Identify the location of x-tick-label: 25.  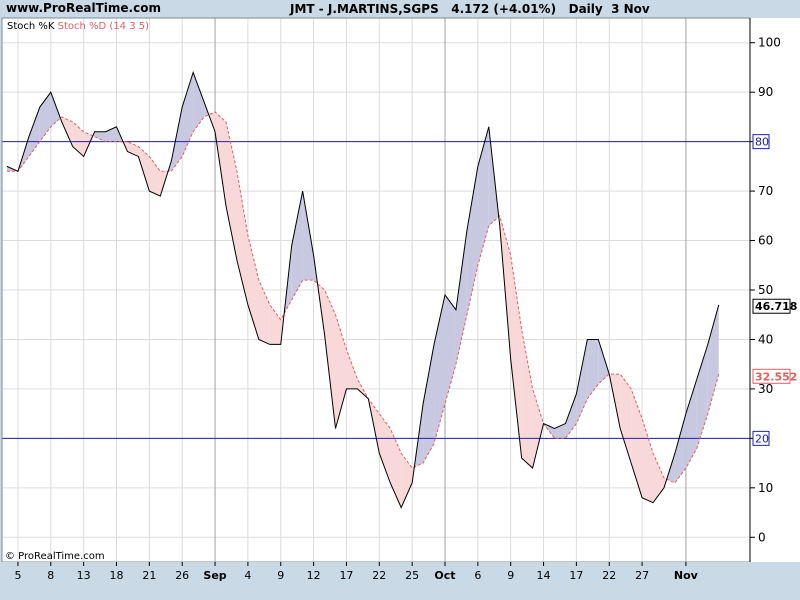
(412, 575).